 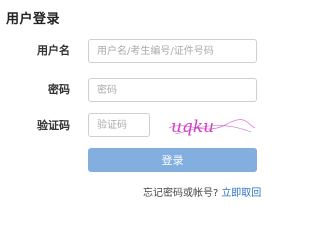 What do you see at coordinates (119, 125) in the screenshot?
I see `captcha-input` at bounding box center [119, 125].